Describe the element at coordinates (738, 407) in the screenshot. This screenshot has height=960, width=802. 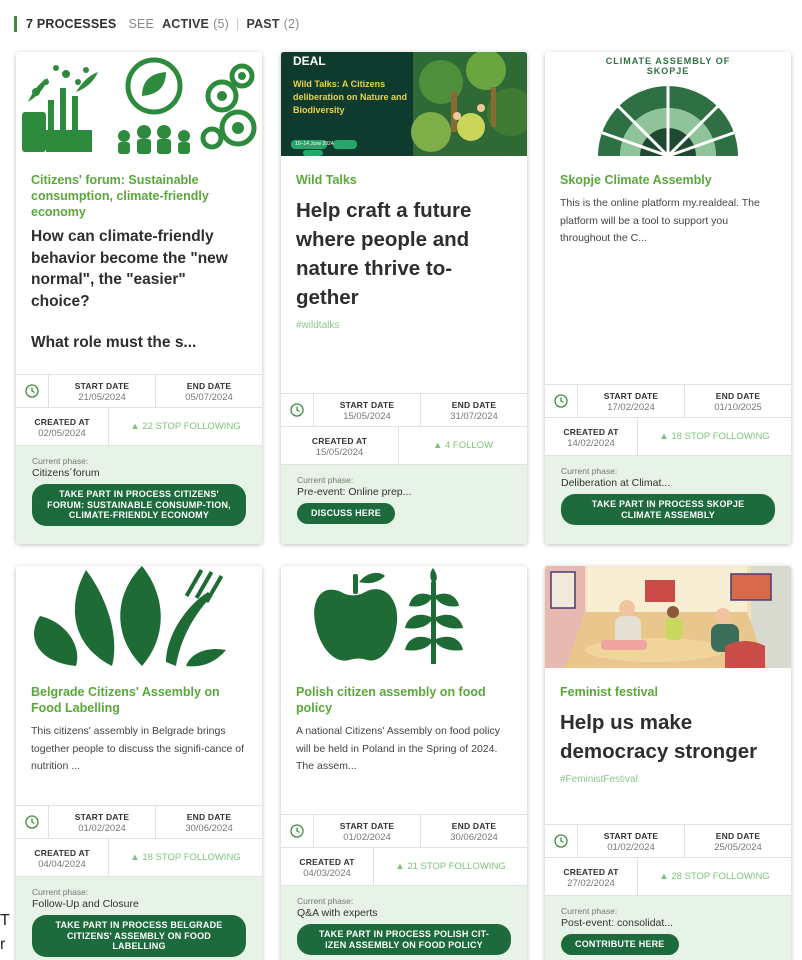
I see `end-date-value: 01/10/2025` at that location.